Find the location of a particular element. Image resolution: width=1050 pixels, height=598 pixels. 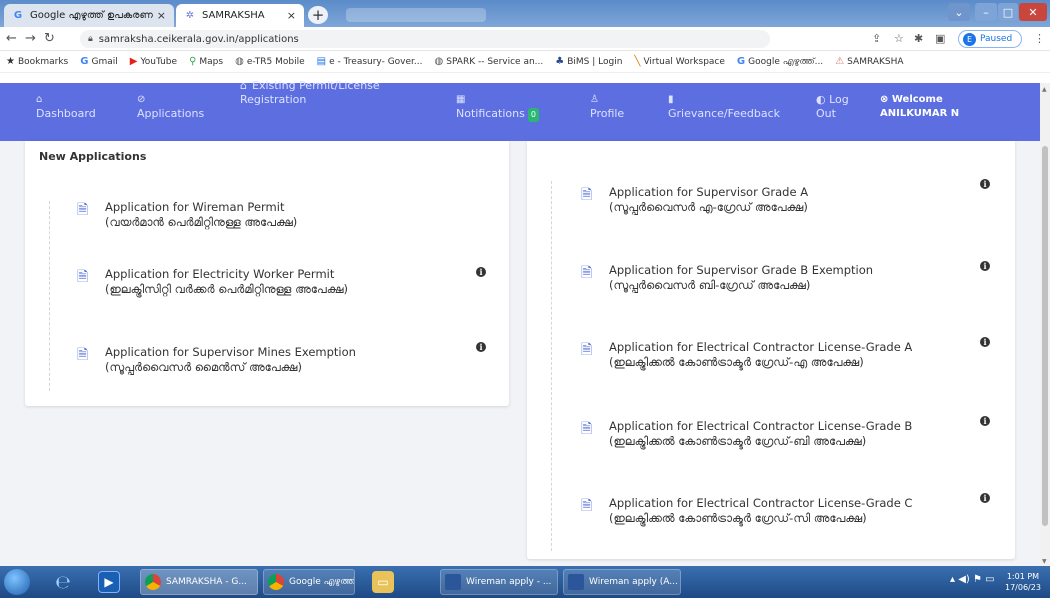

taskbar-clock: 1:01 PM 17/06/23 is located at coordinates (1023, 582).